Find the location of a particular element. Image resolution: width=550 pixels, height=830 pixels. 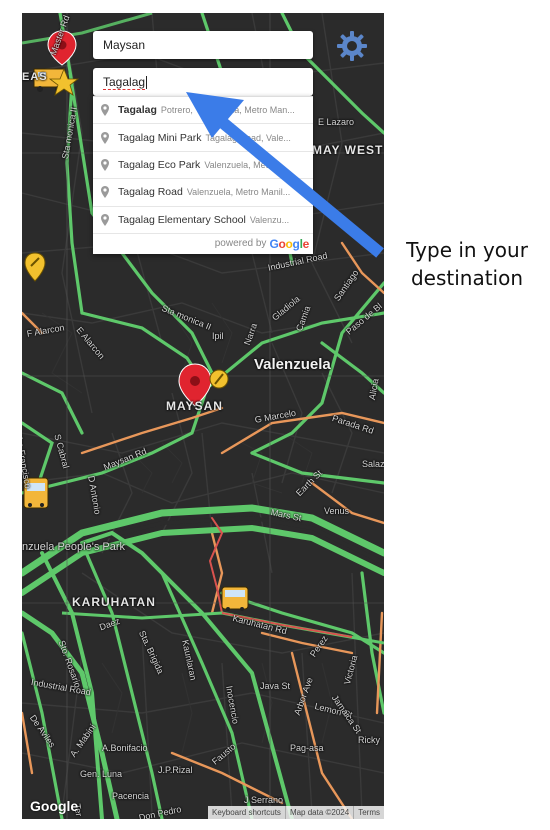

suggestion-main-text: Tagalag is located at coordinates (137, 110).